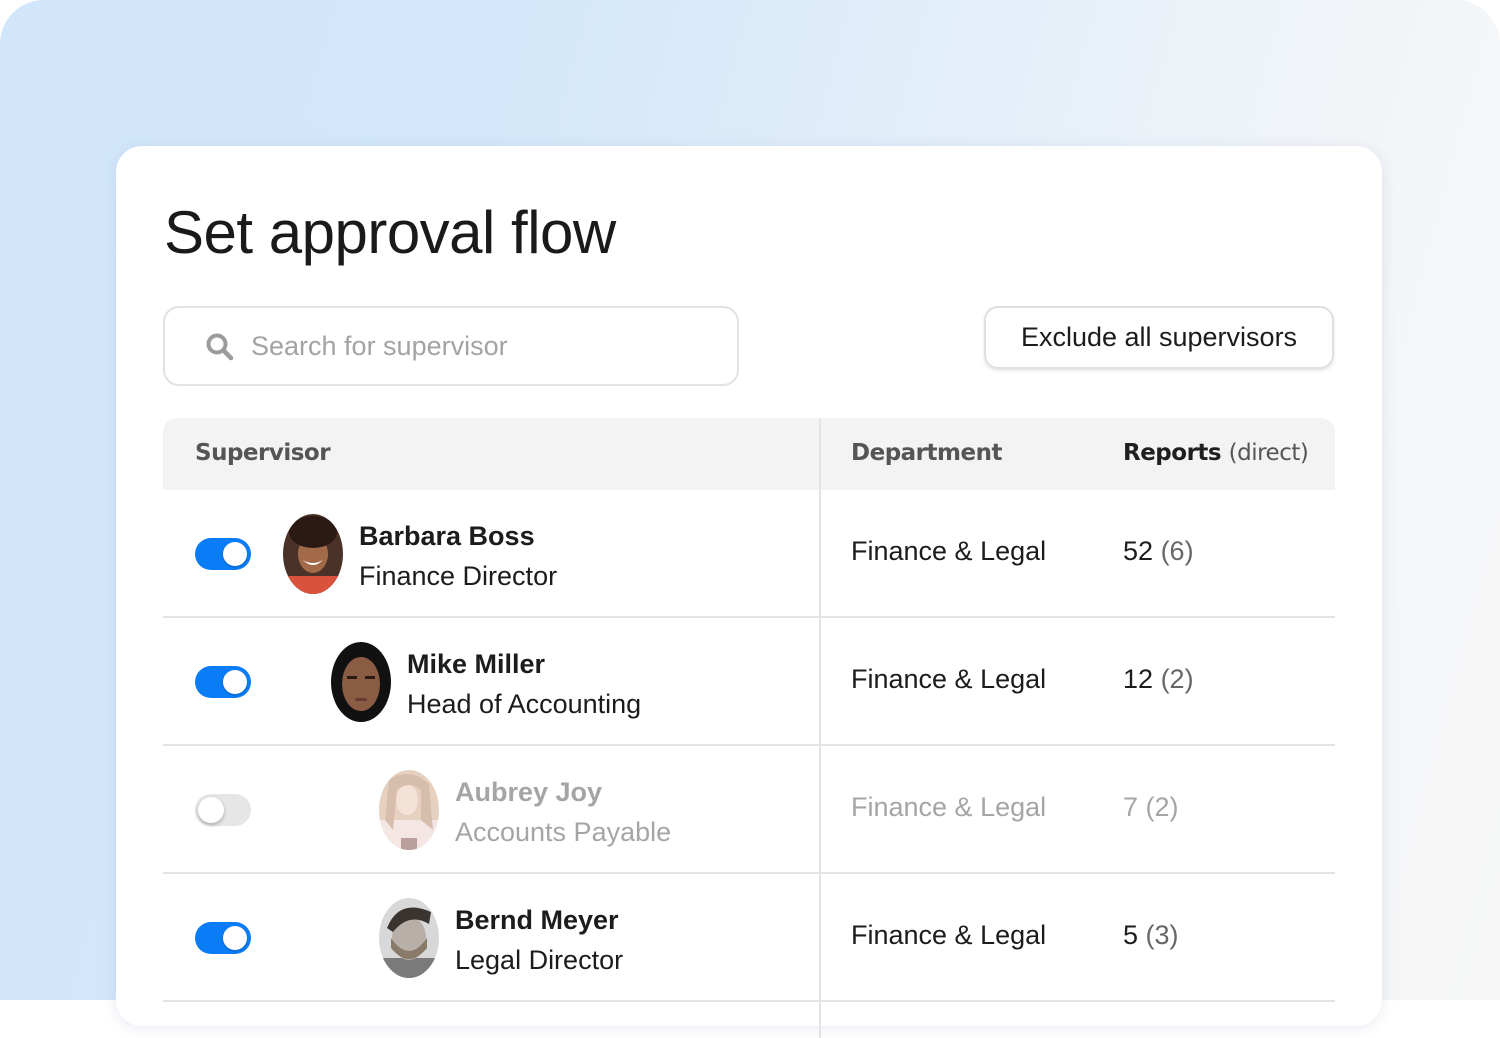  What do you see at coordinates (1138, 679) in the screenshot?
I see `reports-total: 12` at bounding box center [1138, 679].